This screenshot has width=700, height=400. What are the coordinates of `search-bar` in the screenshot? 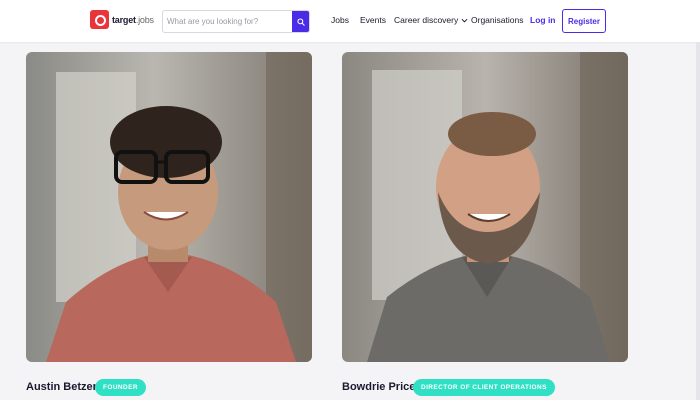 It's located at (236, 21).